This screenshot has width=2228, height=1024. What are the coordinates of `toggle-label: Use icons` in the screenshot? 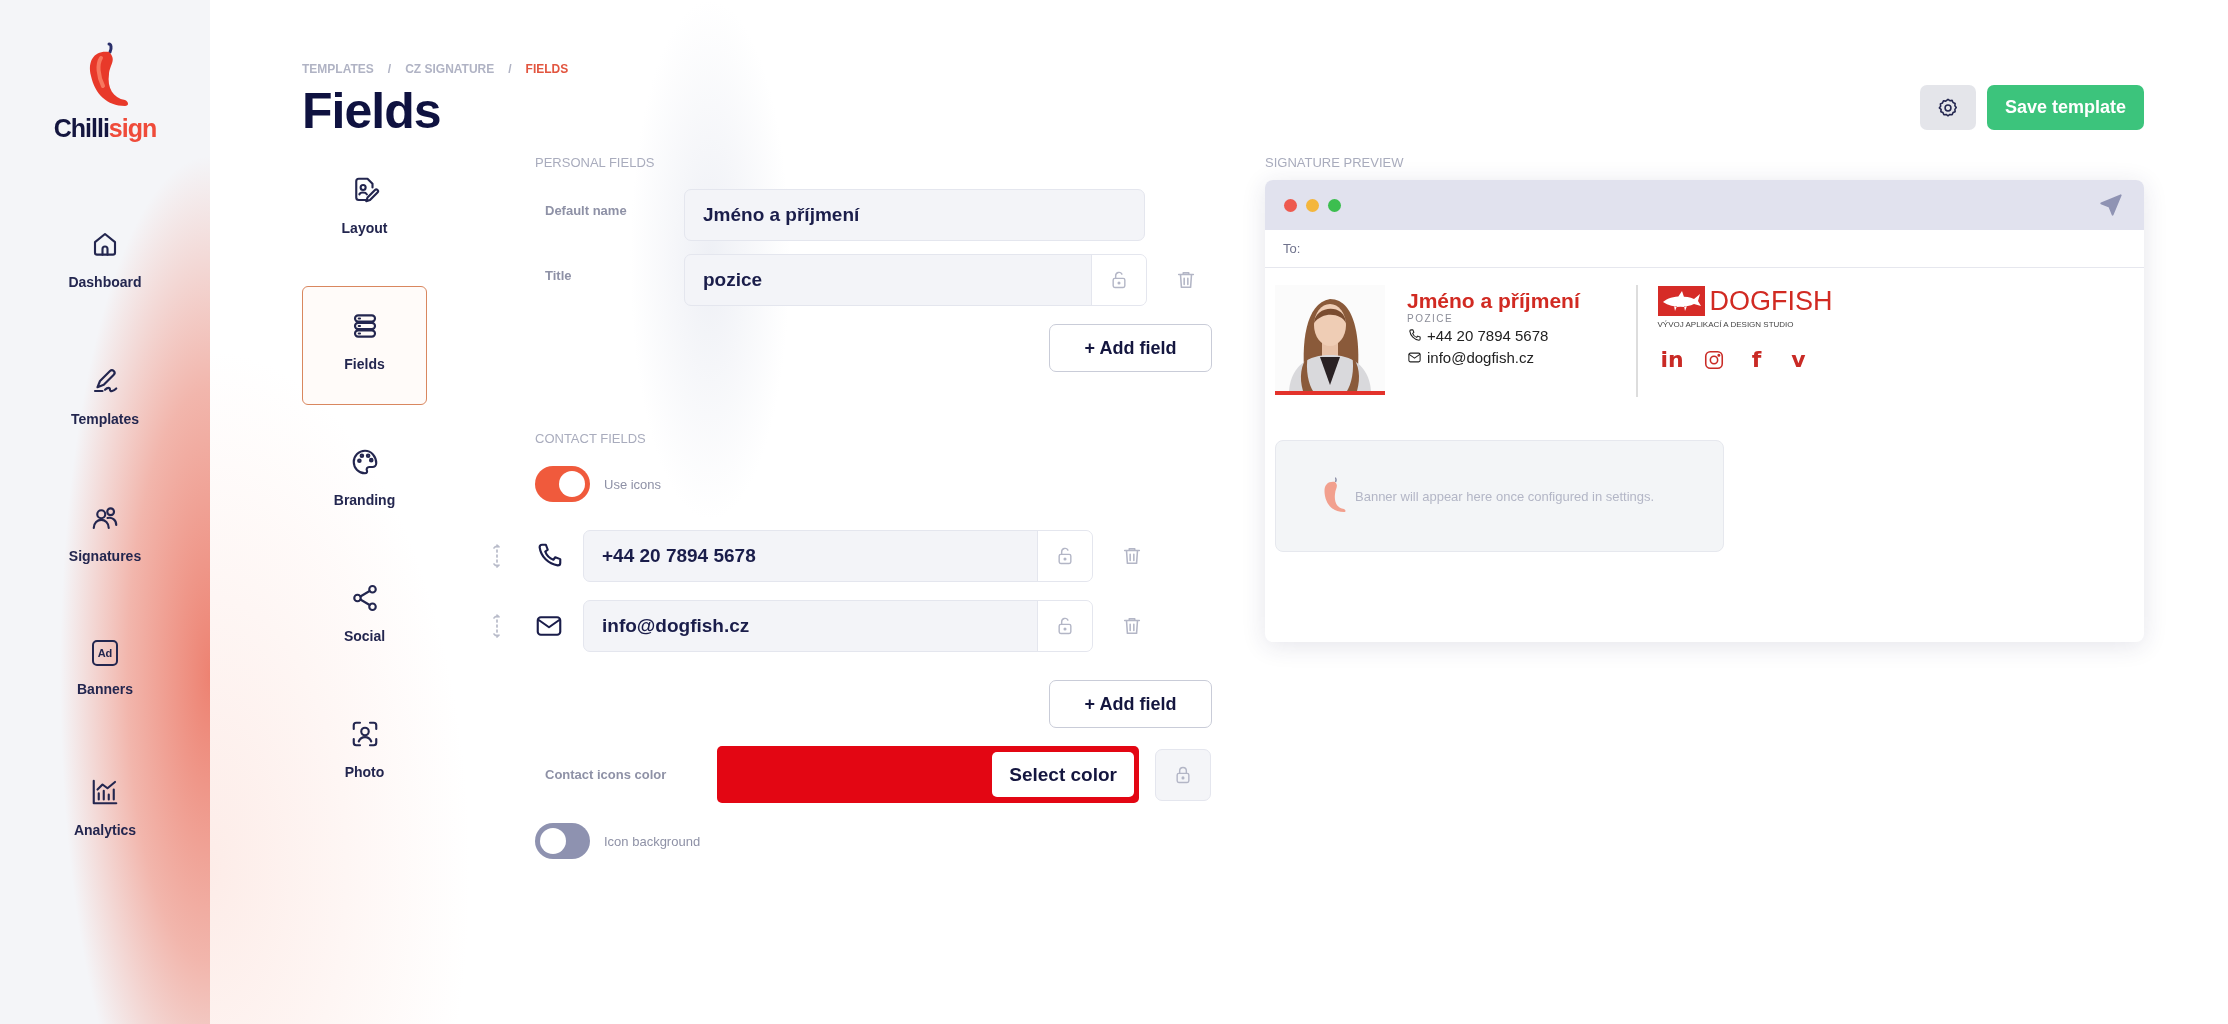 It's located at (633, 484).